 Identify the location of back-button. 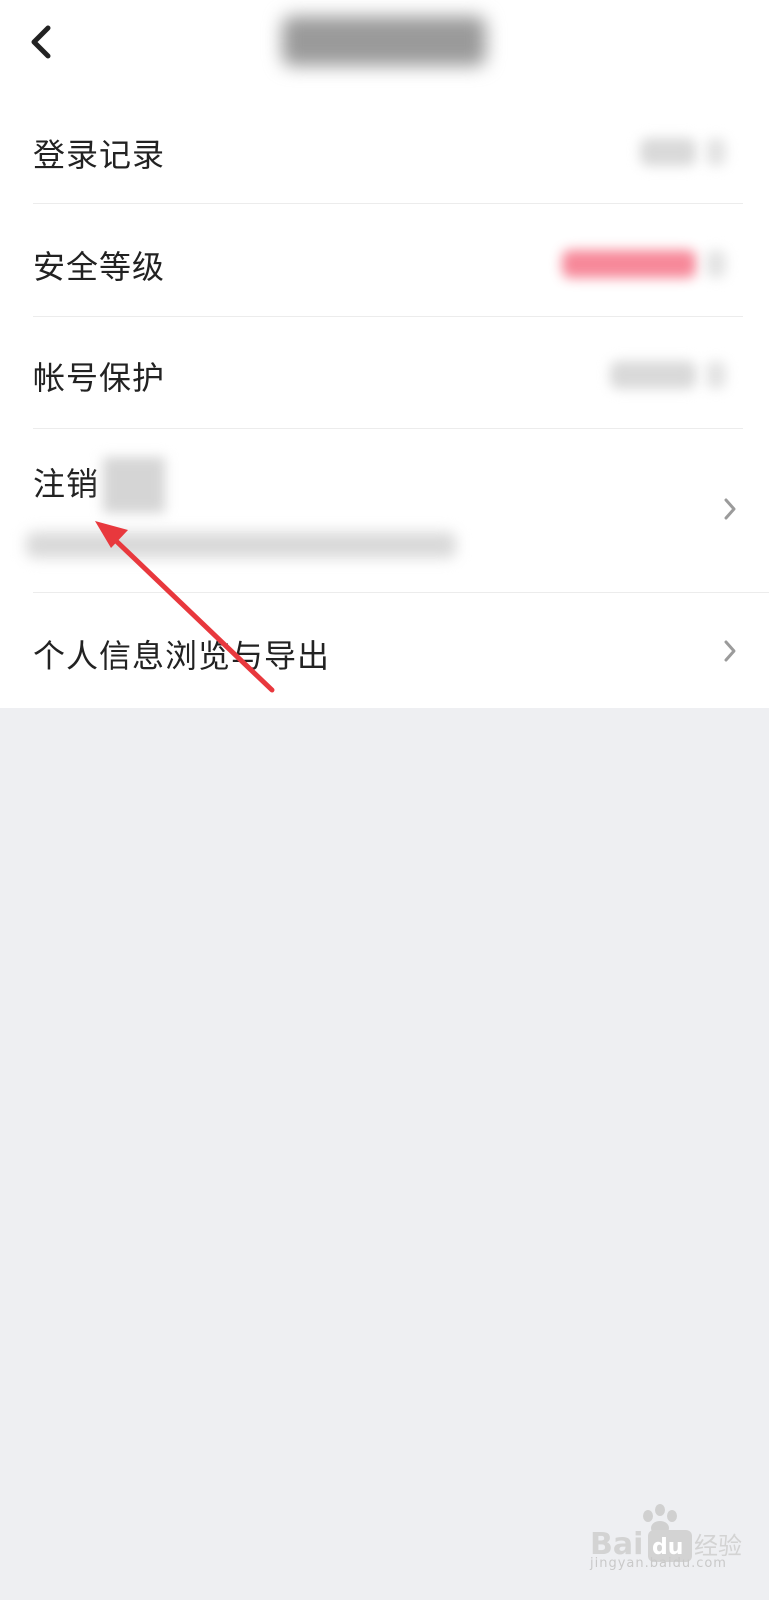
(43, 42).